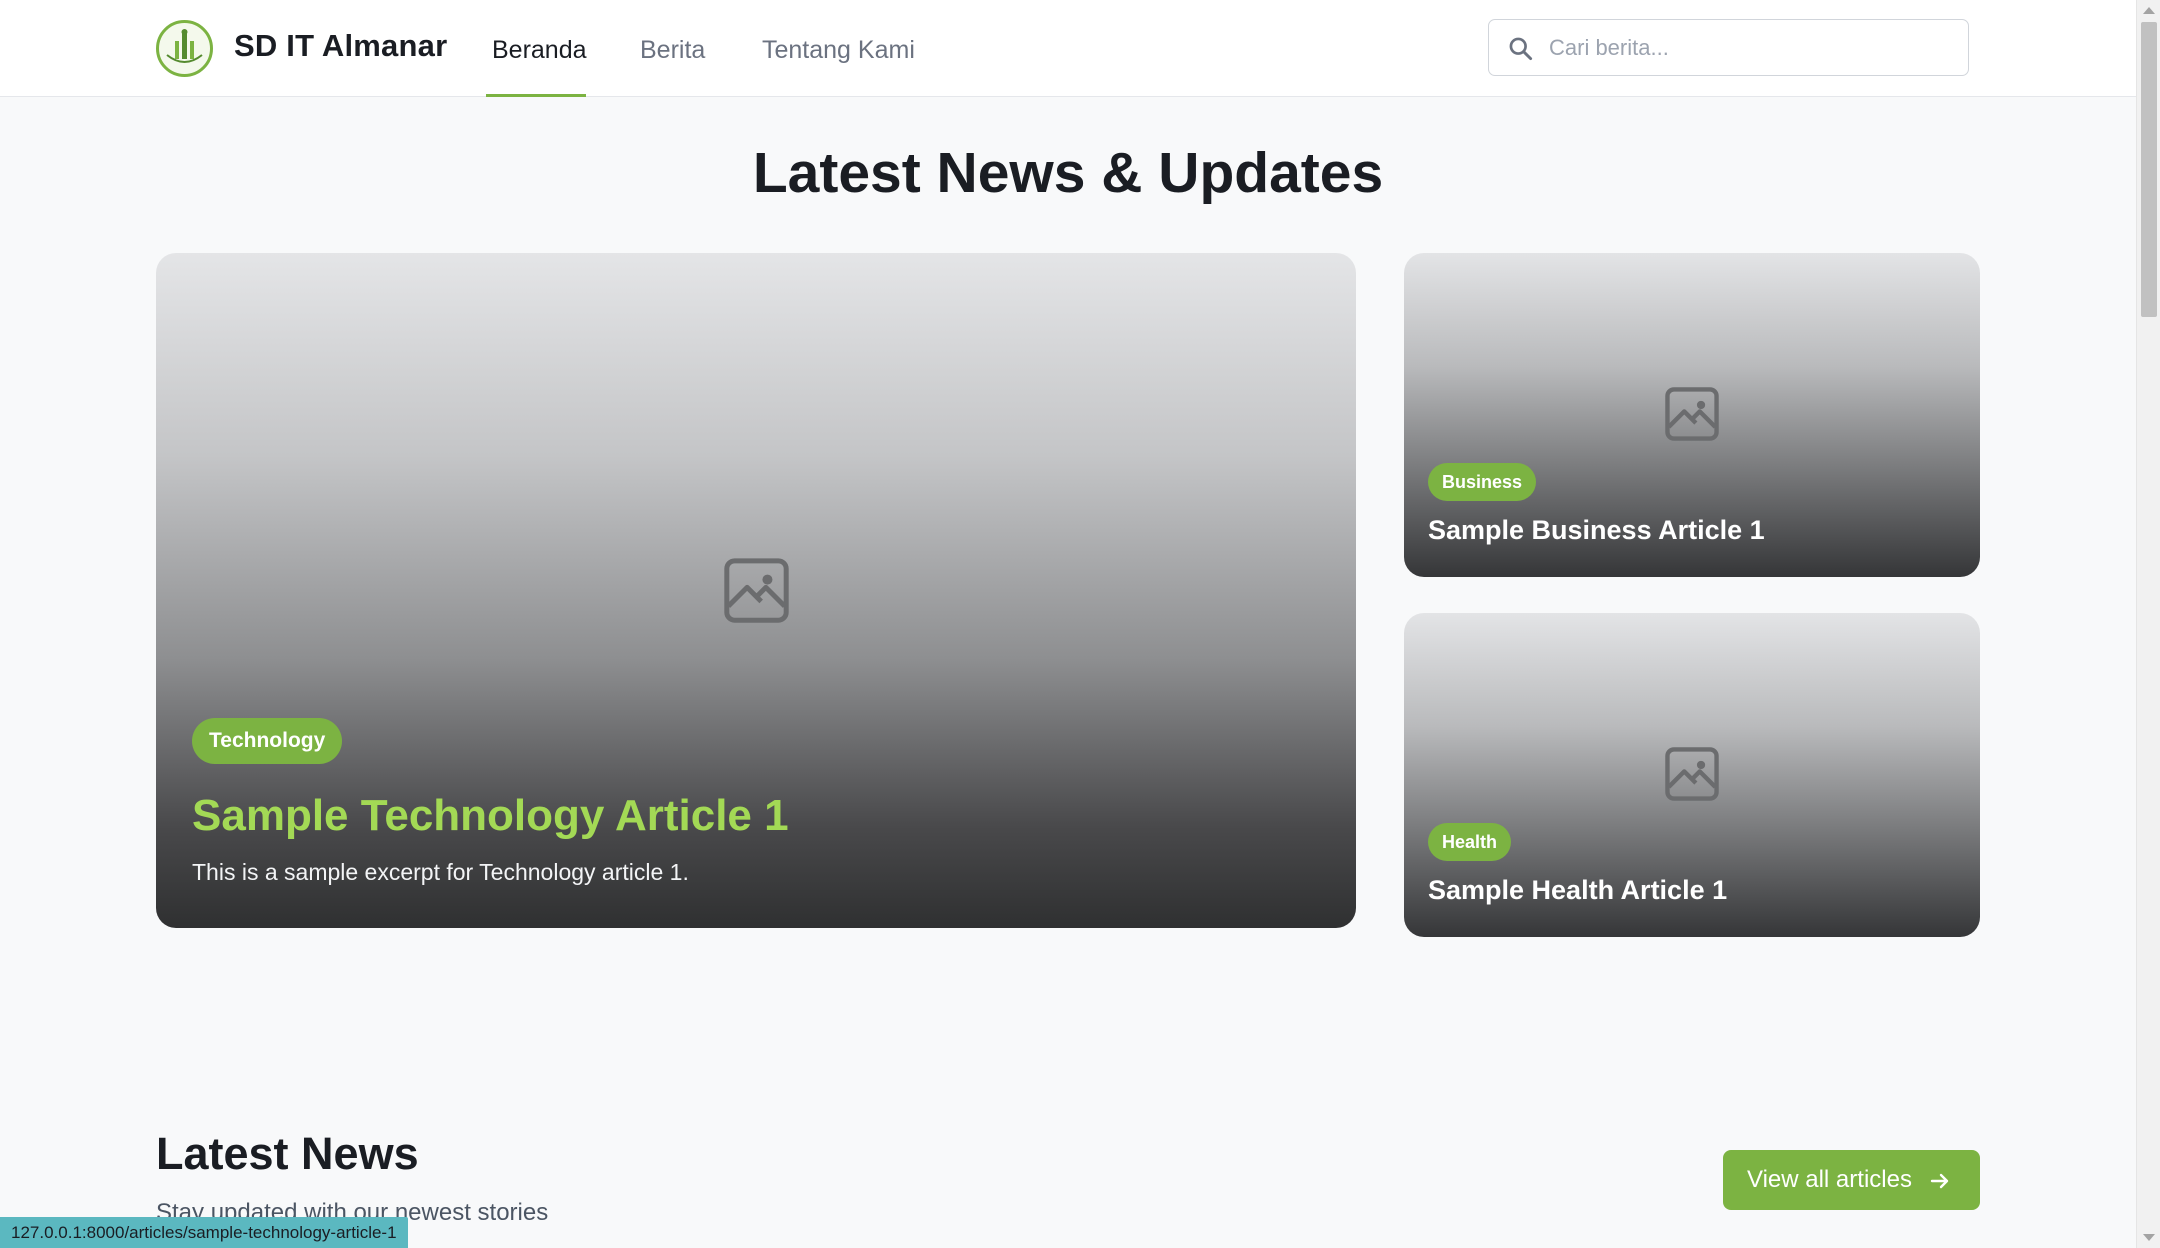 The width and height of the screenshot is (2160, 1248). What do you see at coordinates (2148, 624) in the screenshot?
I see `page-scrollbar` at bounding box center [2148, 624].